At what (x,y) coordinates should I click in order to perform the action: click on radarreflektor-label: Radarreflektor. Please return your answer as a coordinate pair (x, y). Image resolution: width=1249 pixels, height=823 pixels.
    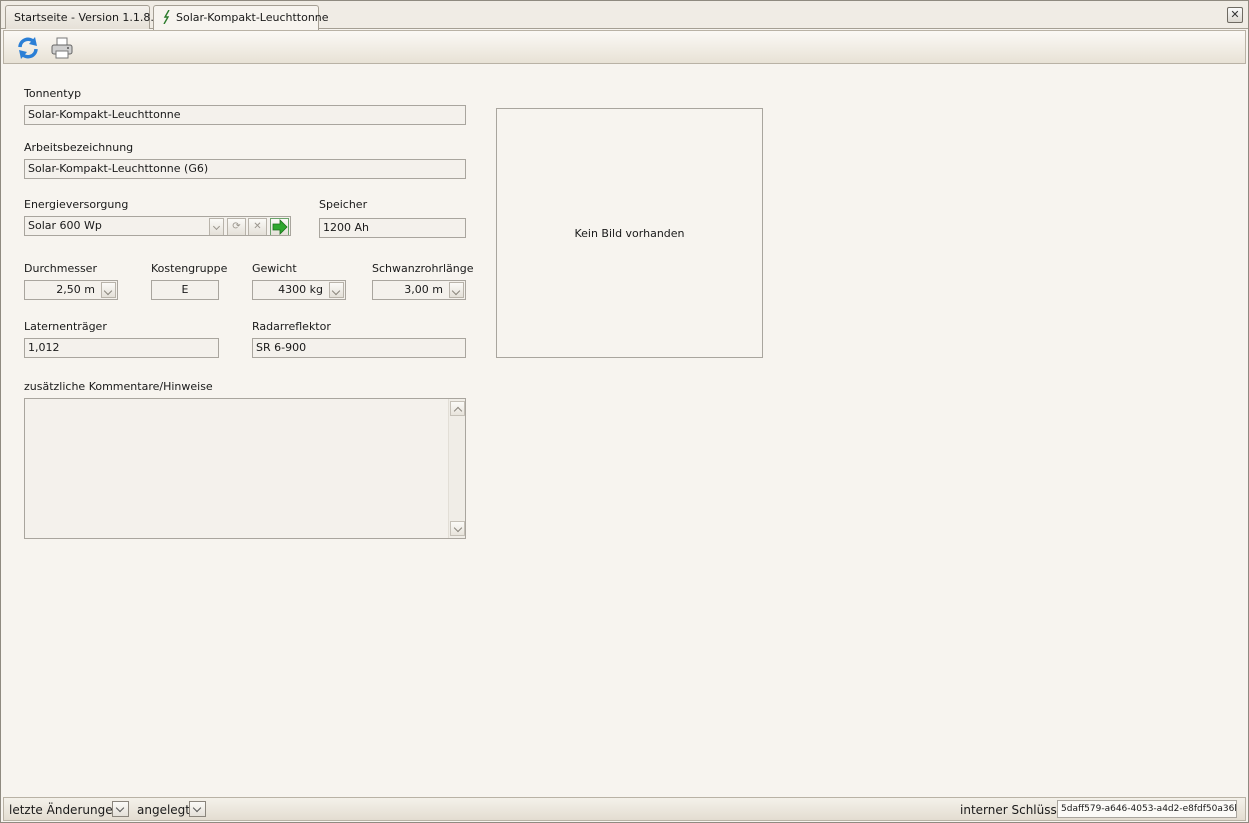
    Looking at the image, I should click on (291, 326).